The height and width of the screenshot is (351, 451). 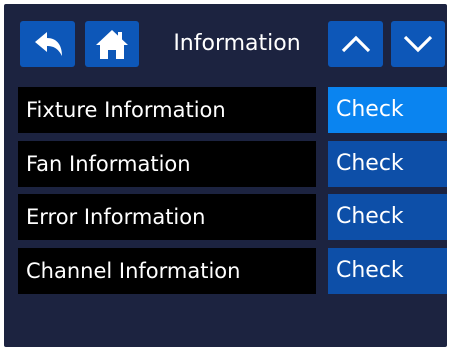 I want to click on list-item-channel-information: Channel Information Check, so click(x=232, y=271).